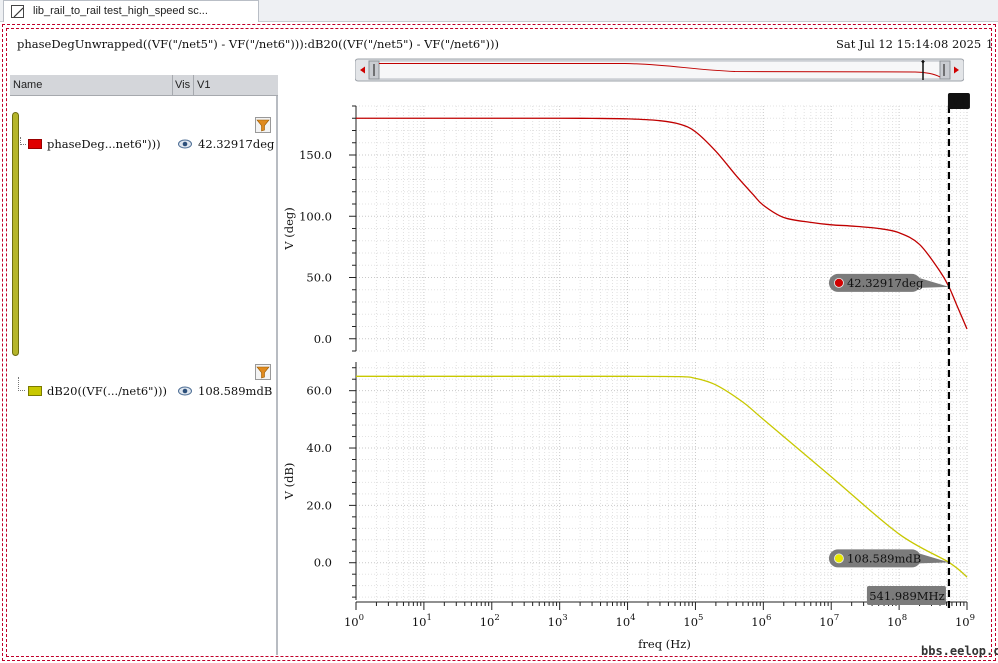  Describe the element at coordinates (959, 651) in the screenshot. I see `watermark: bbs.eelop.cn` at that location.